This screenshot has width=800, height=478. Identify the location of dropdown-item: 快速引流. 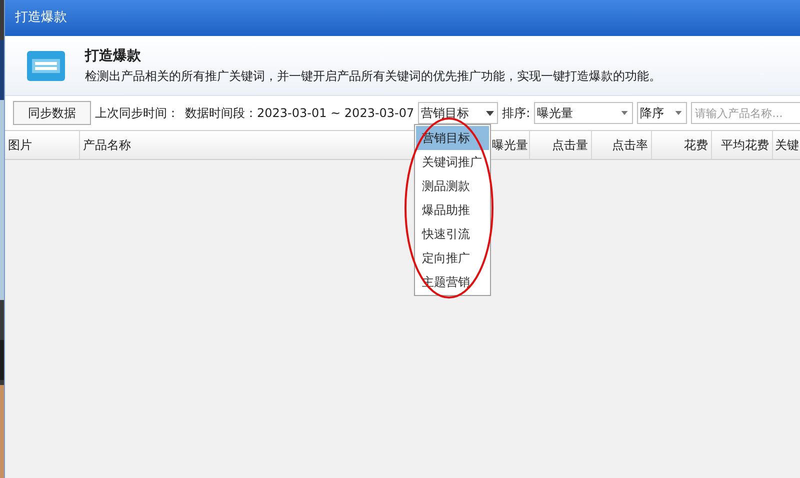
(452, 234).